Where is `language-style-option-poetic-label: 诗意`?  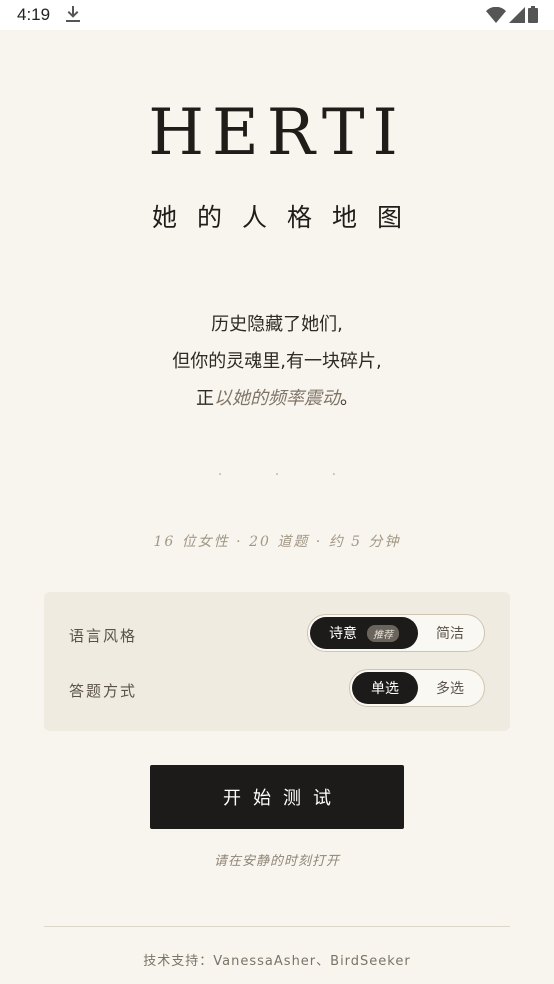 language-style-option-poetic-label: 诗意 is located at coordinates (343, 634).